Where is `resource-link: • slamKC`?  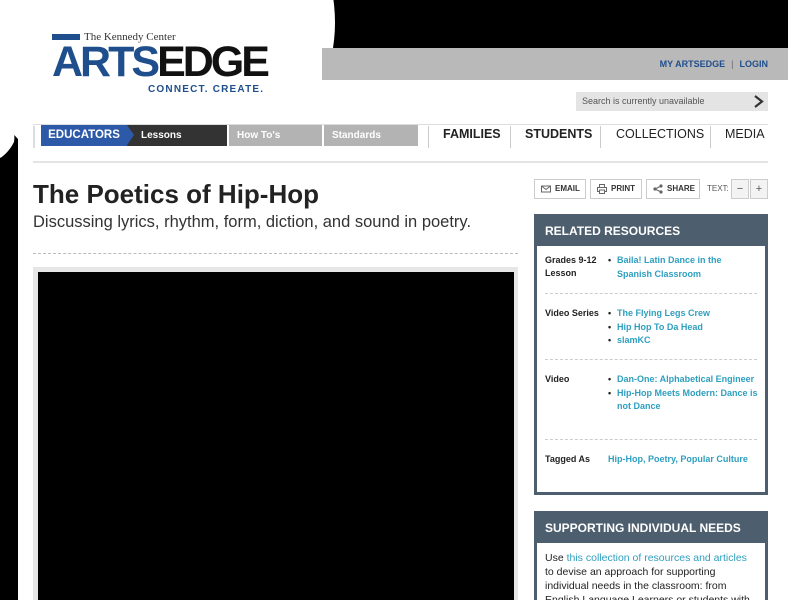 resource-link: • slamKC is located at coordinates (683, 341).